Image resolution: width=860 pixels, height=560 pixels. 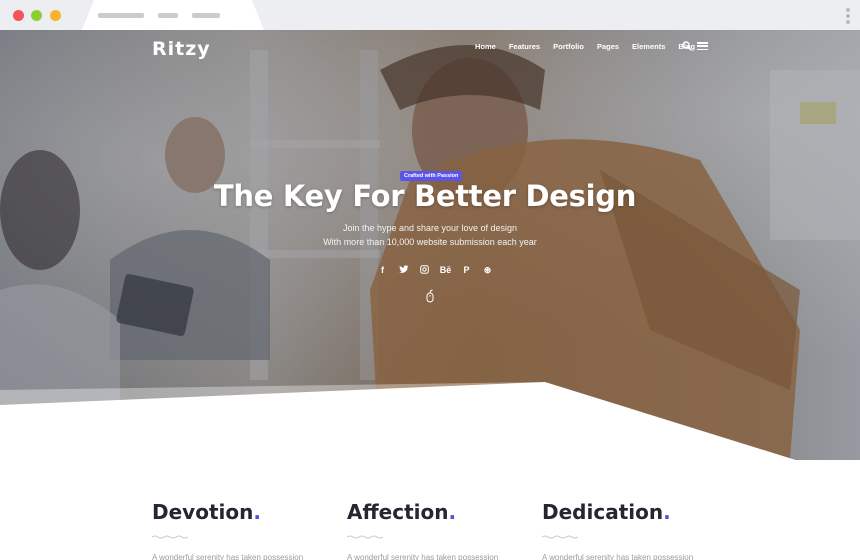 What do you see at coordinates (402, 512) in the screenshot?
I see `feature-title: Affection.` at bounding box center [402, 512].